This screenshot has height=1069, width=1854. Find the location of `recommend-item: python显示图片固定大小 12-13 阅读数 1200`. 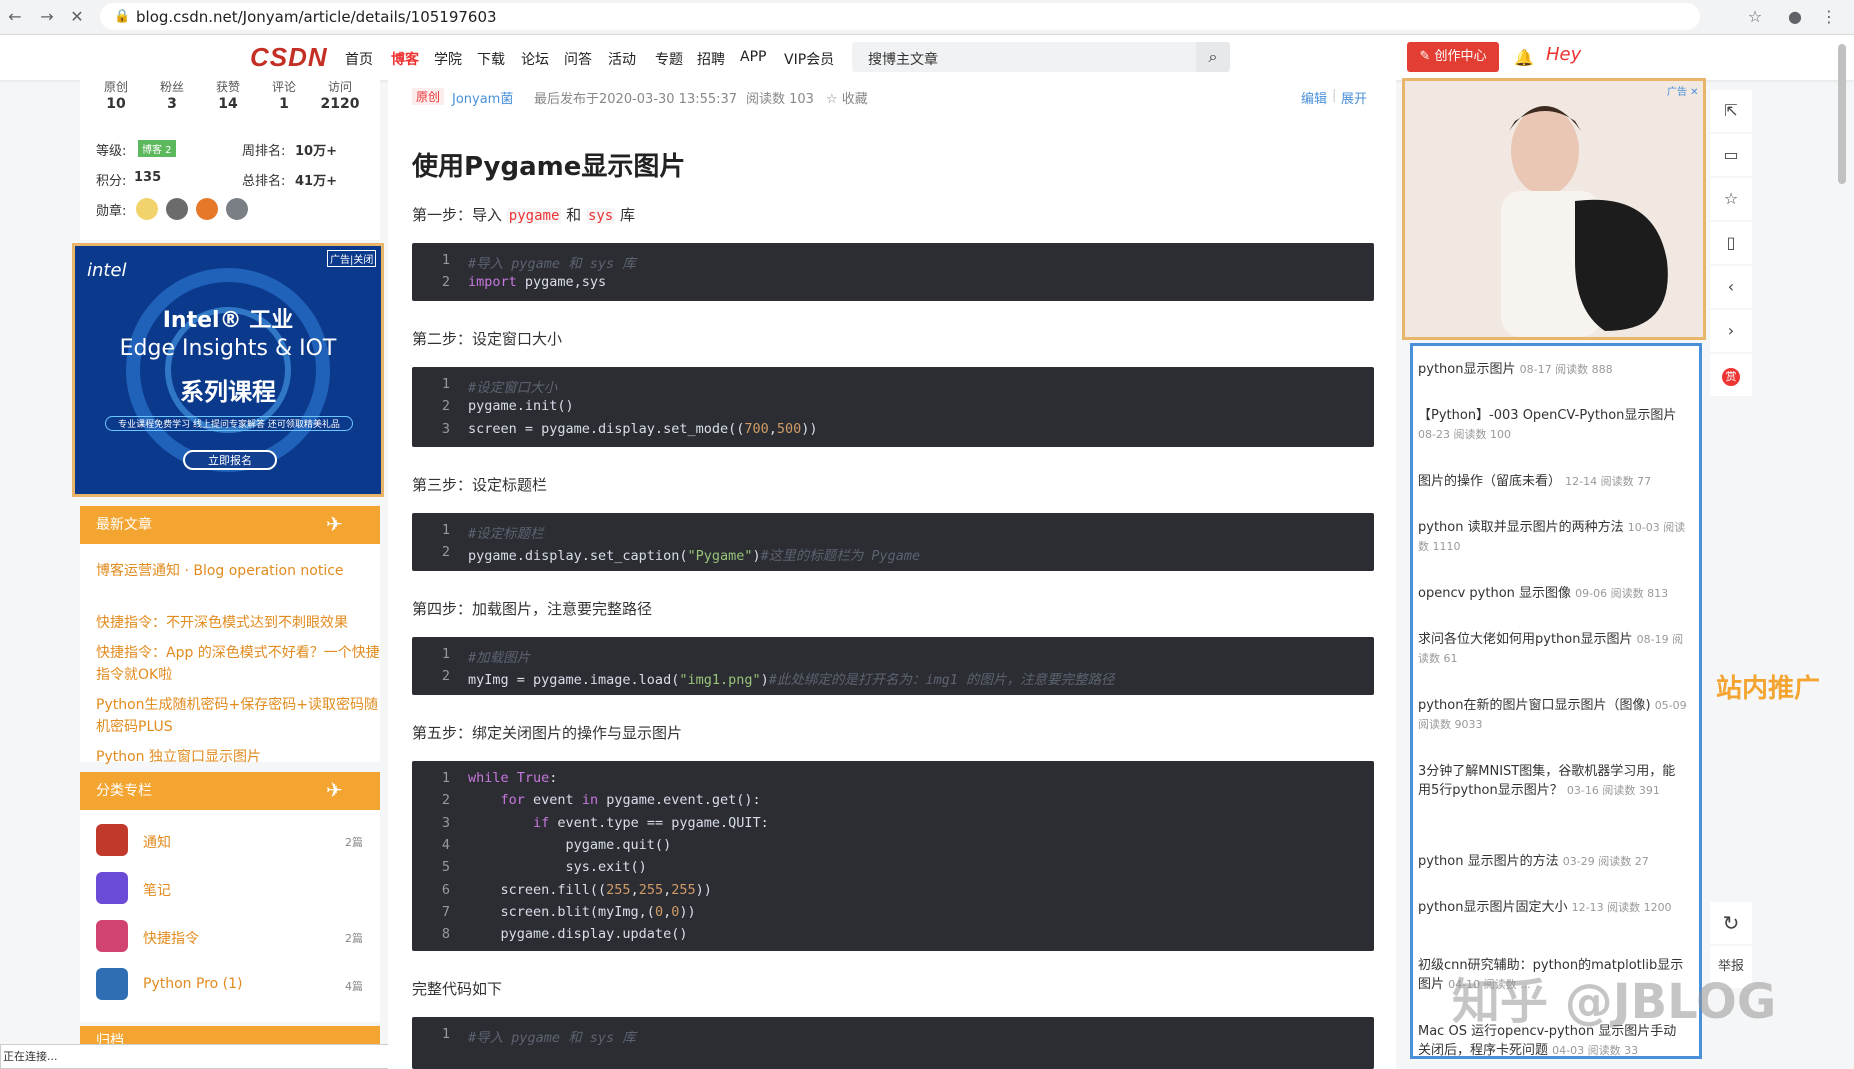

recommend-item: python显示图片固定大小 12-13 阅读数 1200 is located at coordinates (1553, 907).